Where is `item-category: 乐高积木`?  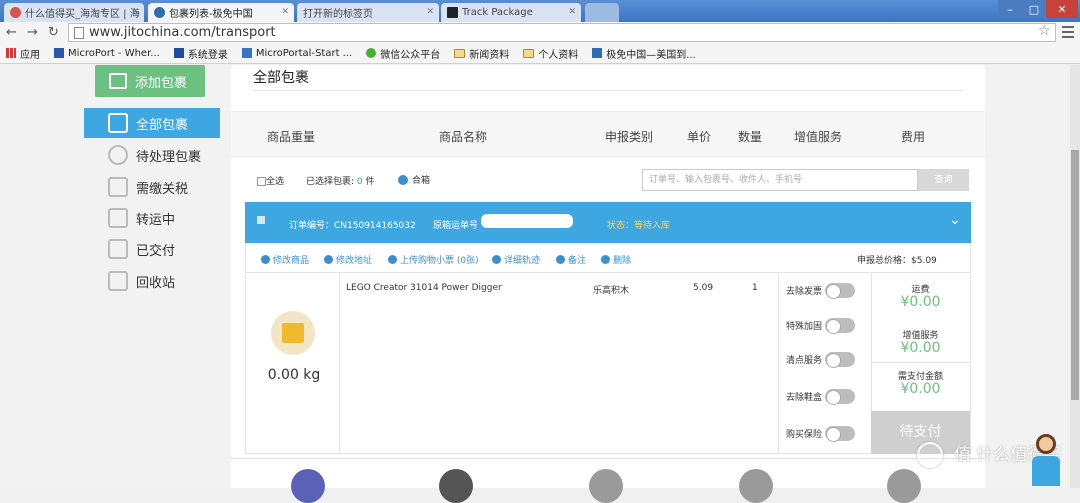 item-category: 乐高积木 is located at coordinates (611, 291).